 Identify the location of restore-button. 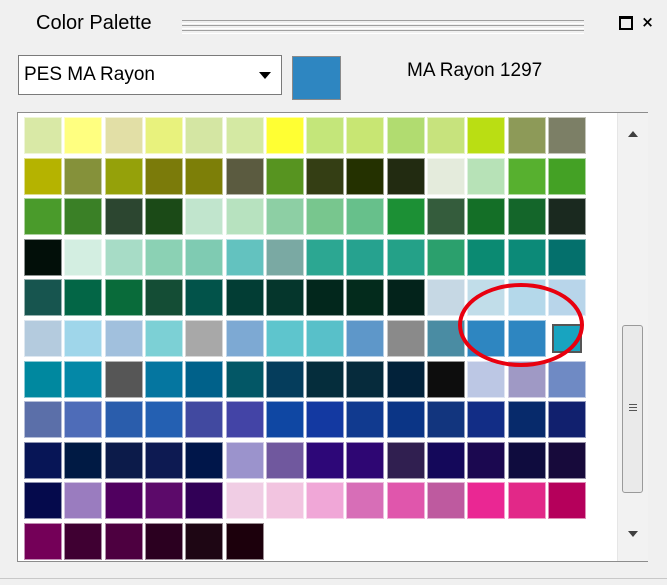
(625, 22).